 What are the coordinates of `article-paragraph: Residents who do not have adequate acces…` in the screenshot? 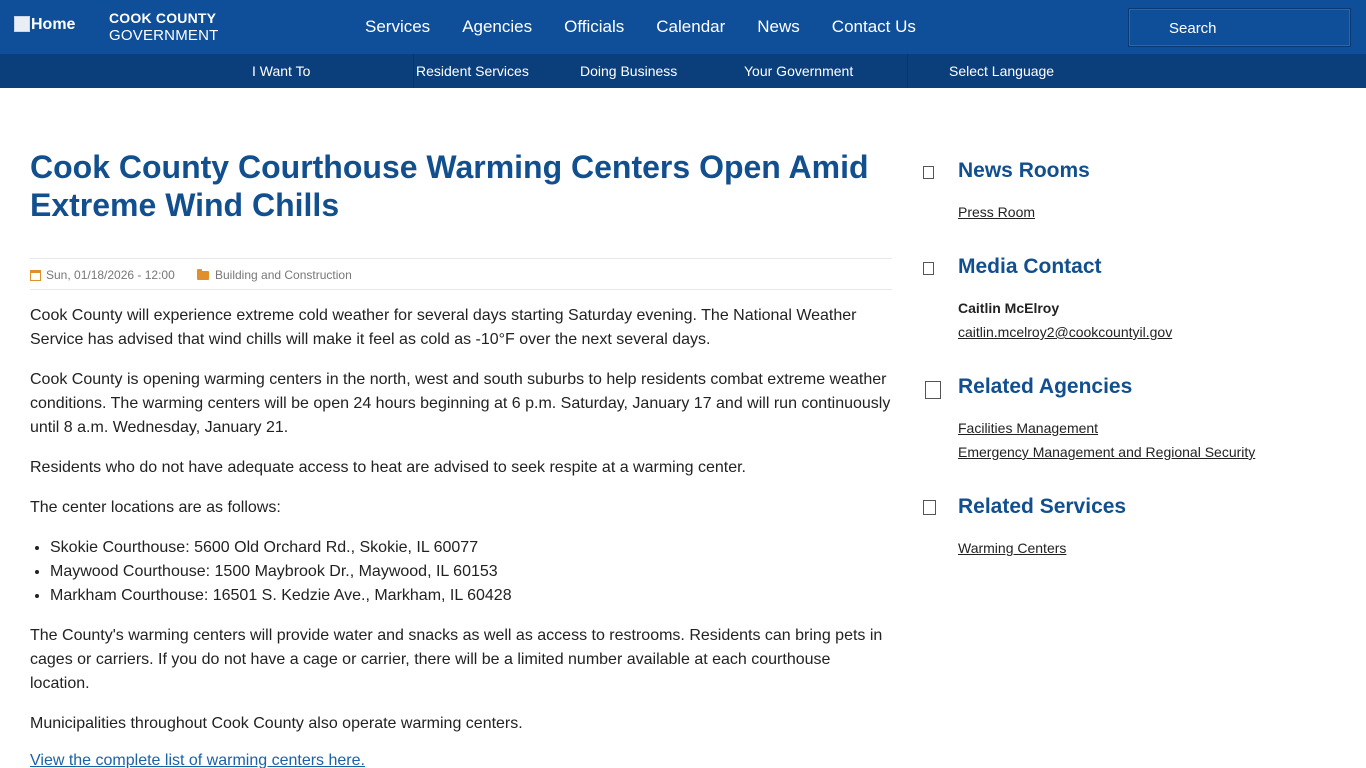 It's located at (388, 467).